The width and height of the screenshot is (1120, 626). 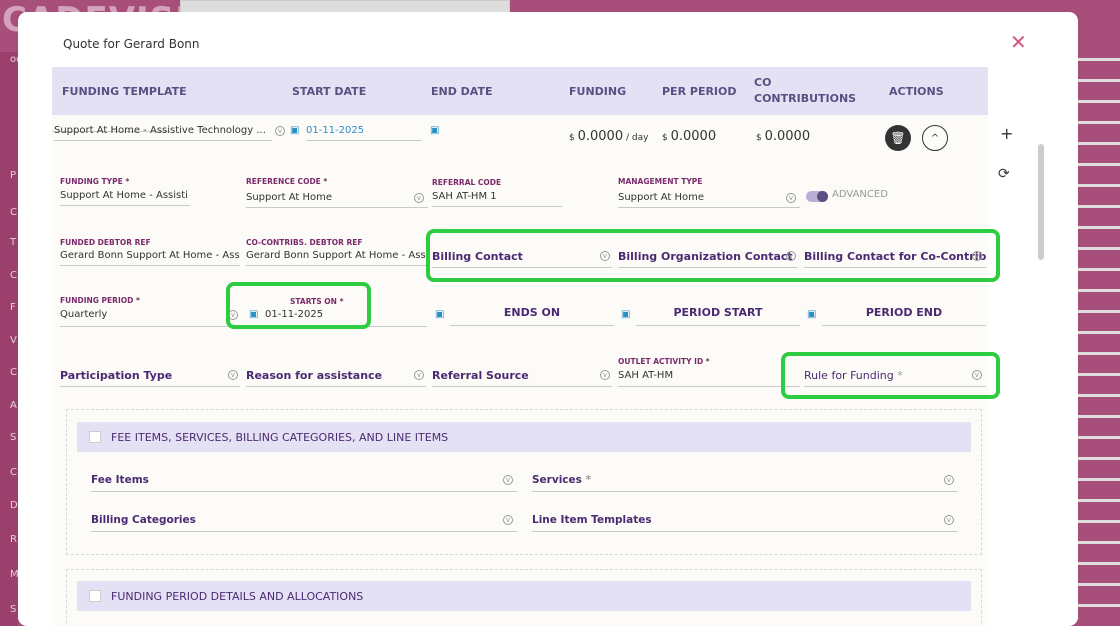 What do you see at coordinates (713, 255) in the screenshot?
I see `highlight-billing-contacts` at bounding box center [713, 255].